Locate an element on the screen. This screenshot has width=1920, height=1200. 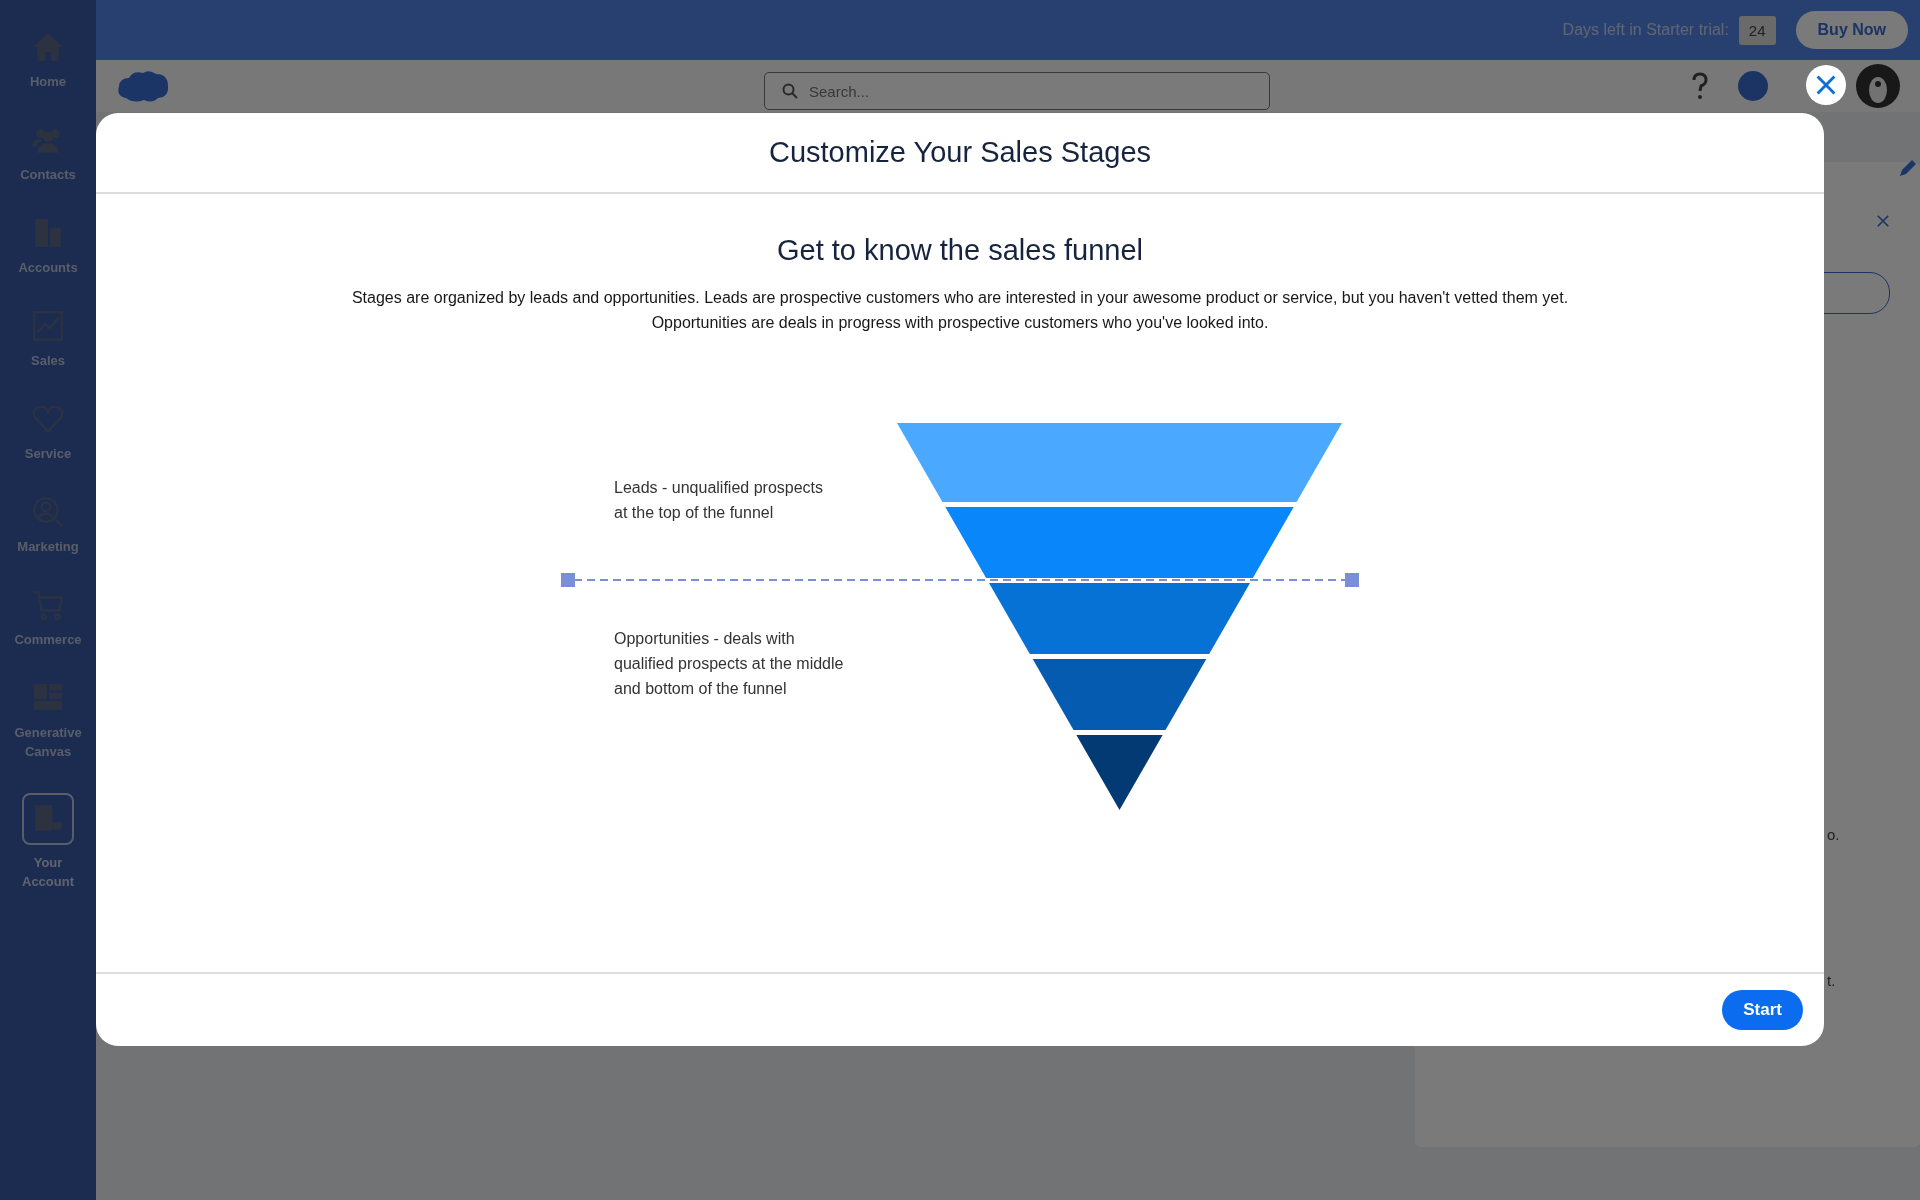
search-icon is located at coordinates (790, 91).